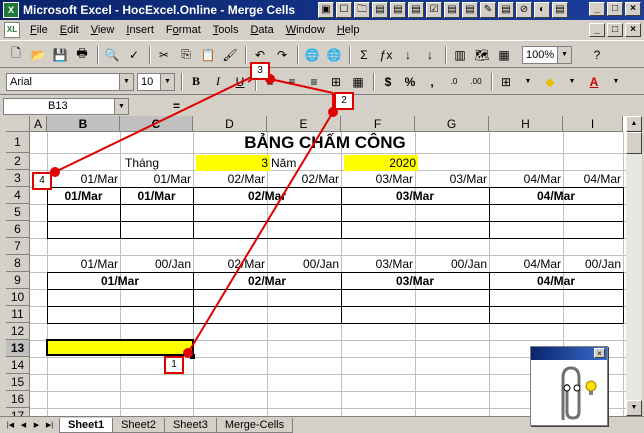  What do you see at coordinates (594, 82) in the screenshot?
I see `font-color-icon: A` at bounding box center [594, 82].